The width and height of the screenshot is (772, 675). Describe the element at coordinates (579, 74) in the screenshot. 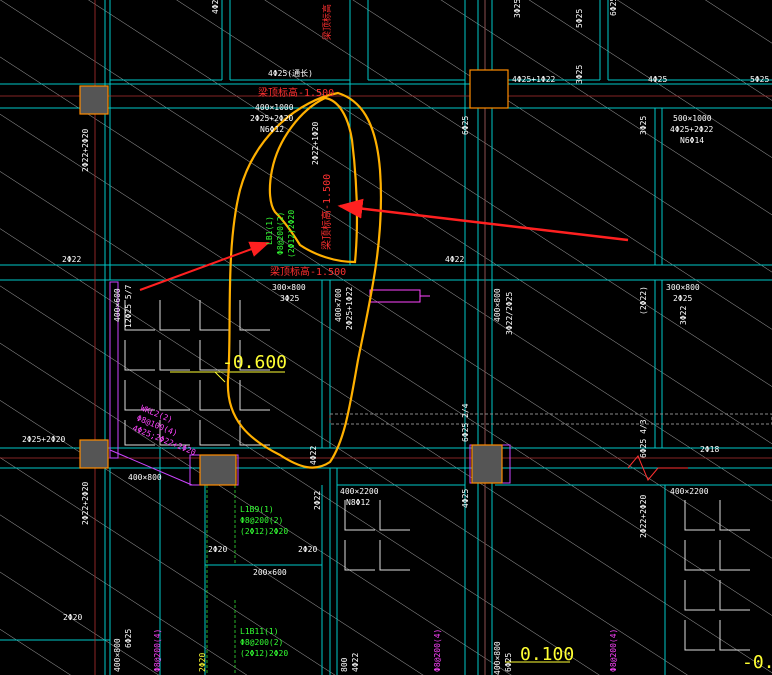

I see `label-top-vert-d: 3Φ25` at that location.